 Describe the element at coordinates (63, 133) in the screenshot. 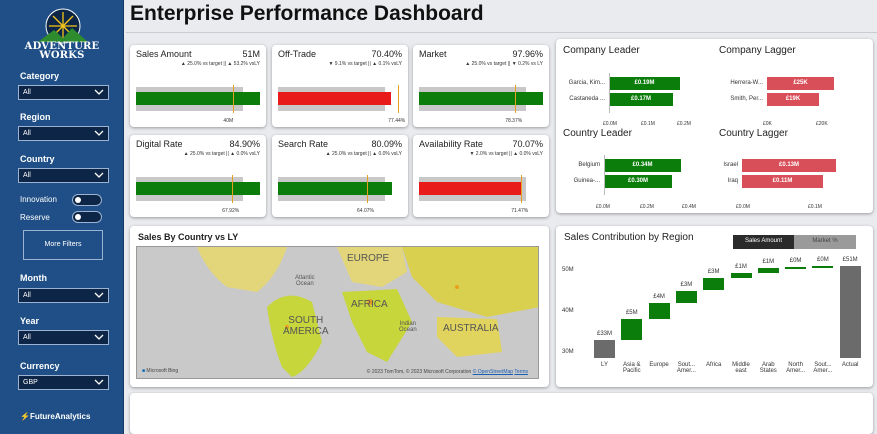

I see `region-select: All` at that location.